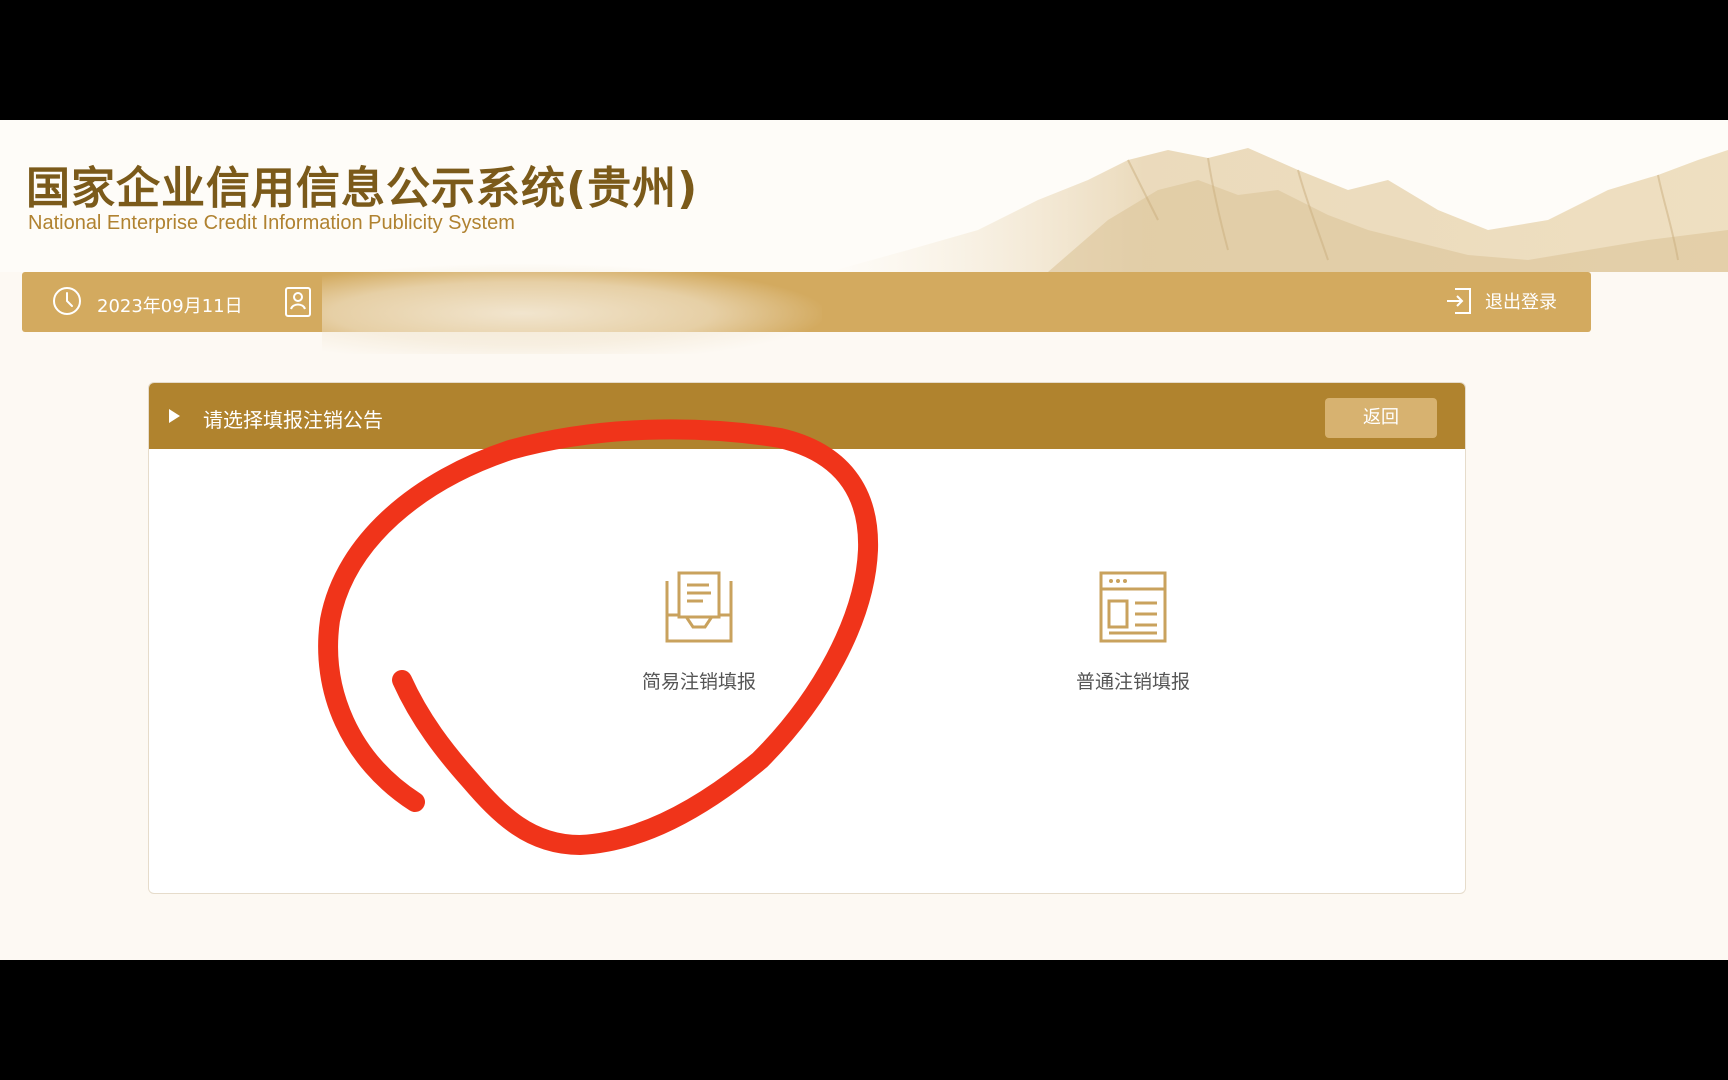 The width and height of the screenshot is (1728, 1080). I want to click on site-title: 国家企业信用信息公示系统(贵州), so click(362, 188).